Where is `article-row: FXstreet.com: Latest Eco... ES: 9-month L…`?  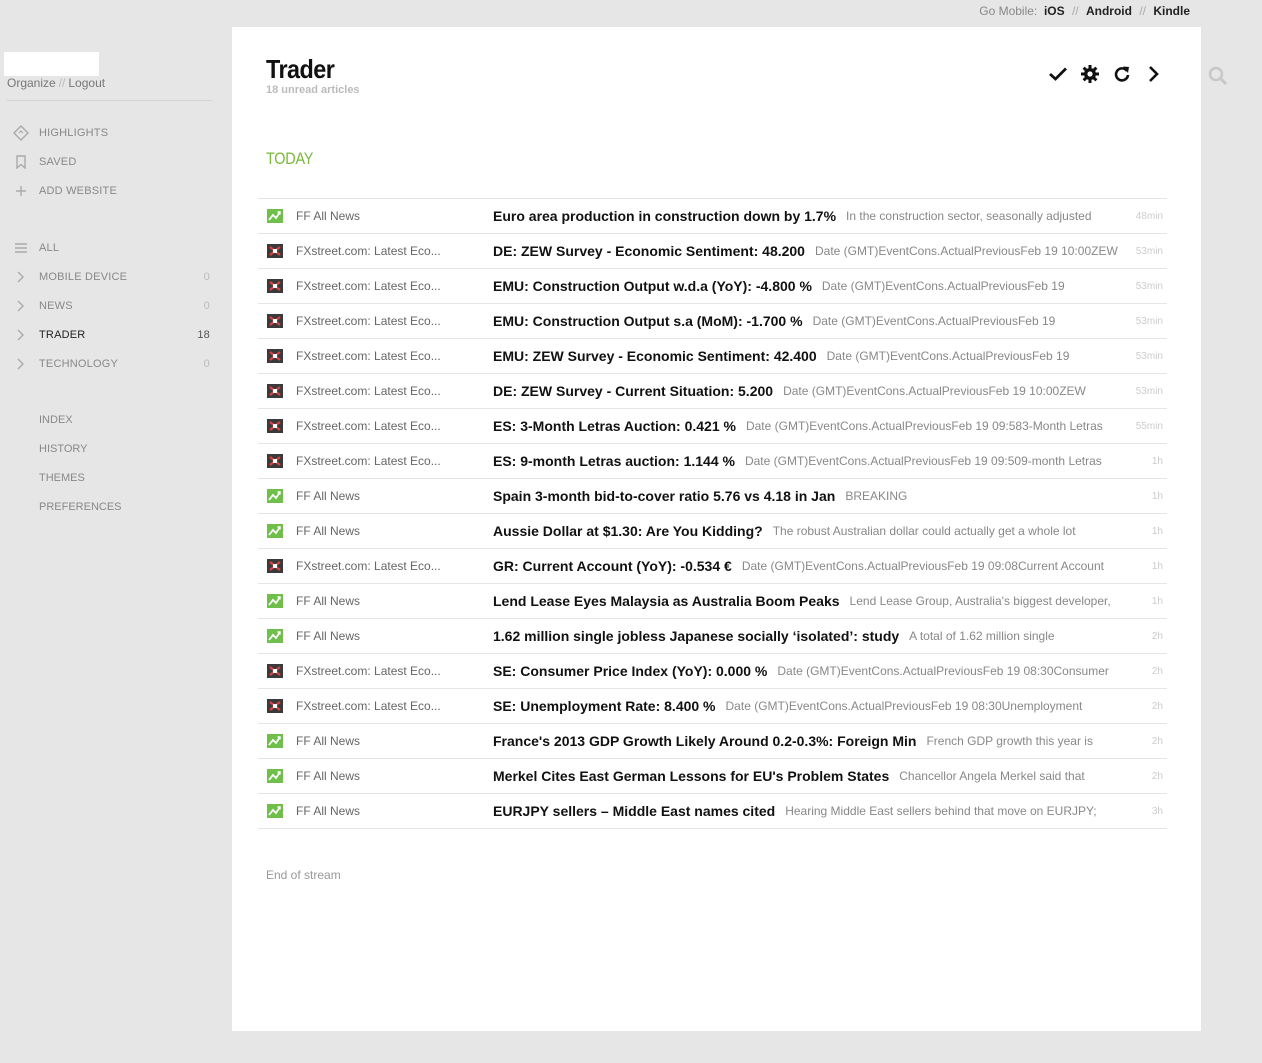
article-row: FXstreet.com: Latest Eco... ES: 9-month L… is located at coordinates (712, 461).